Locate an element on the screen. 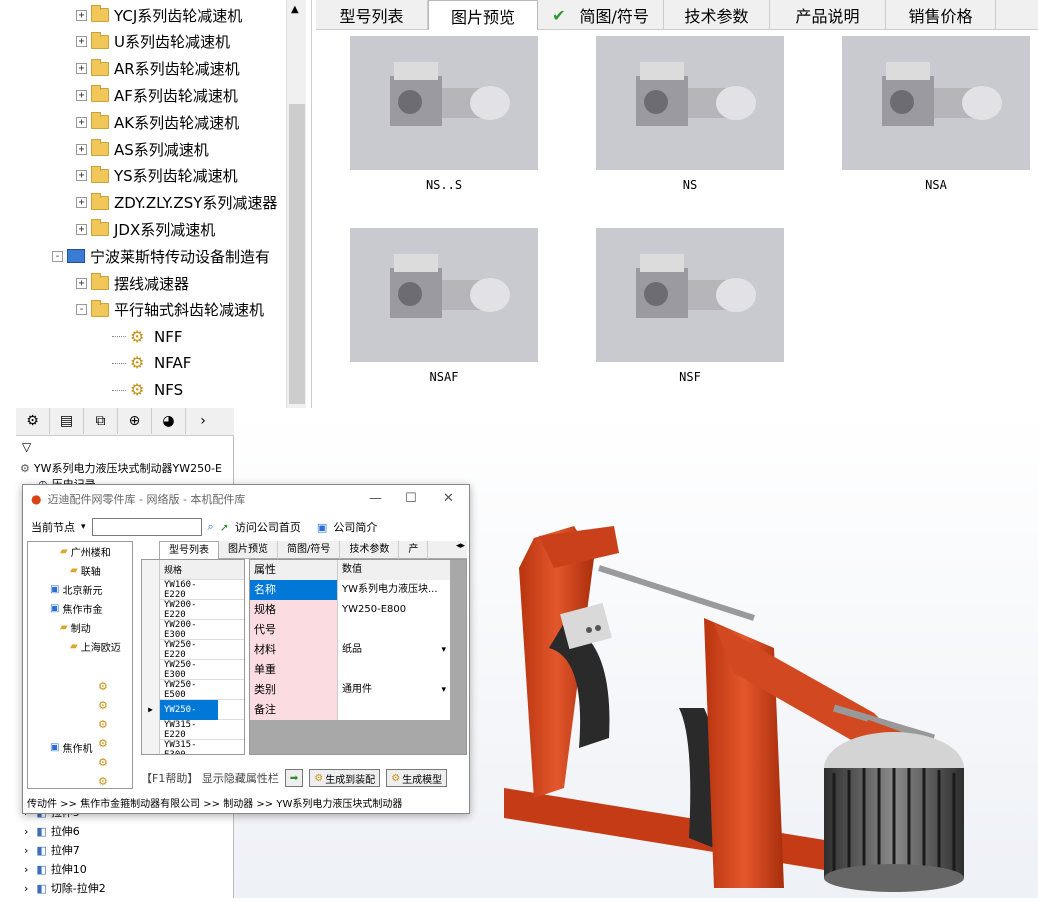  tab-scroll-icon: ◂▸ is located at coordinates (461, 549).